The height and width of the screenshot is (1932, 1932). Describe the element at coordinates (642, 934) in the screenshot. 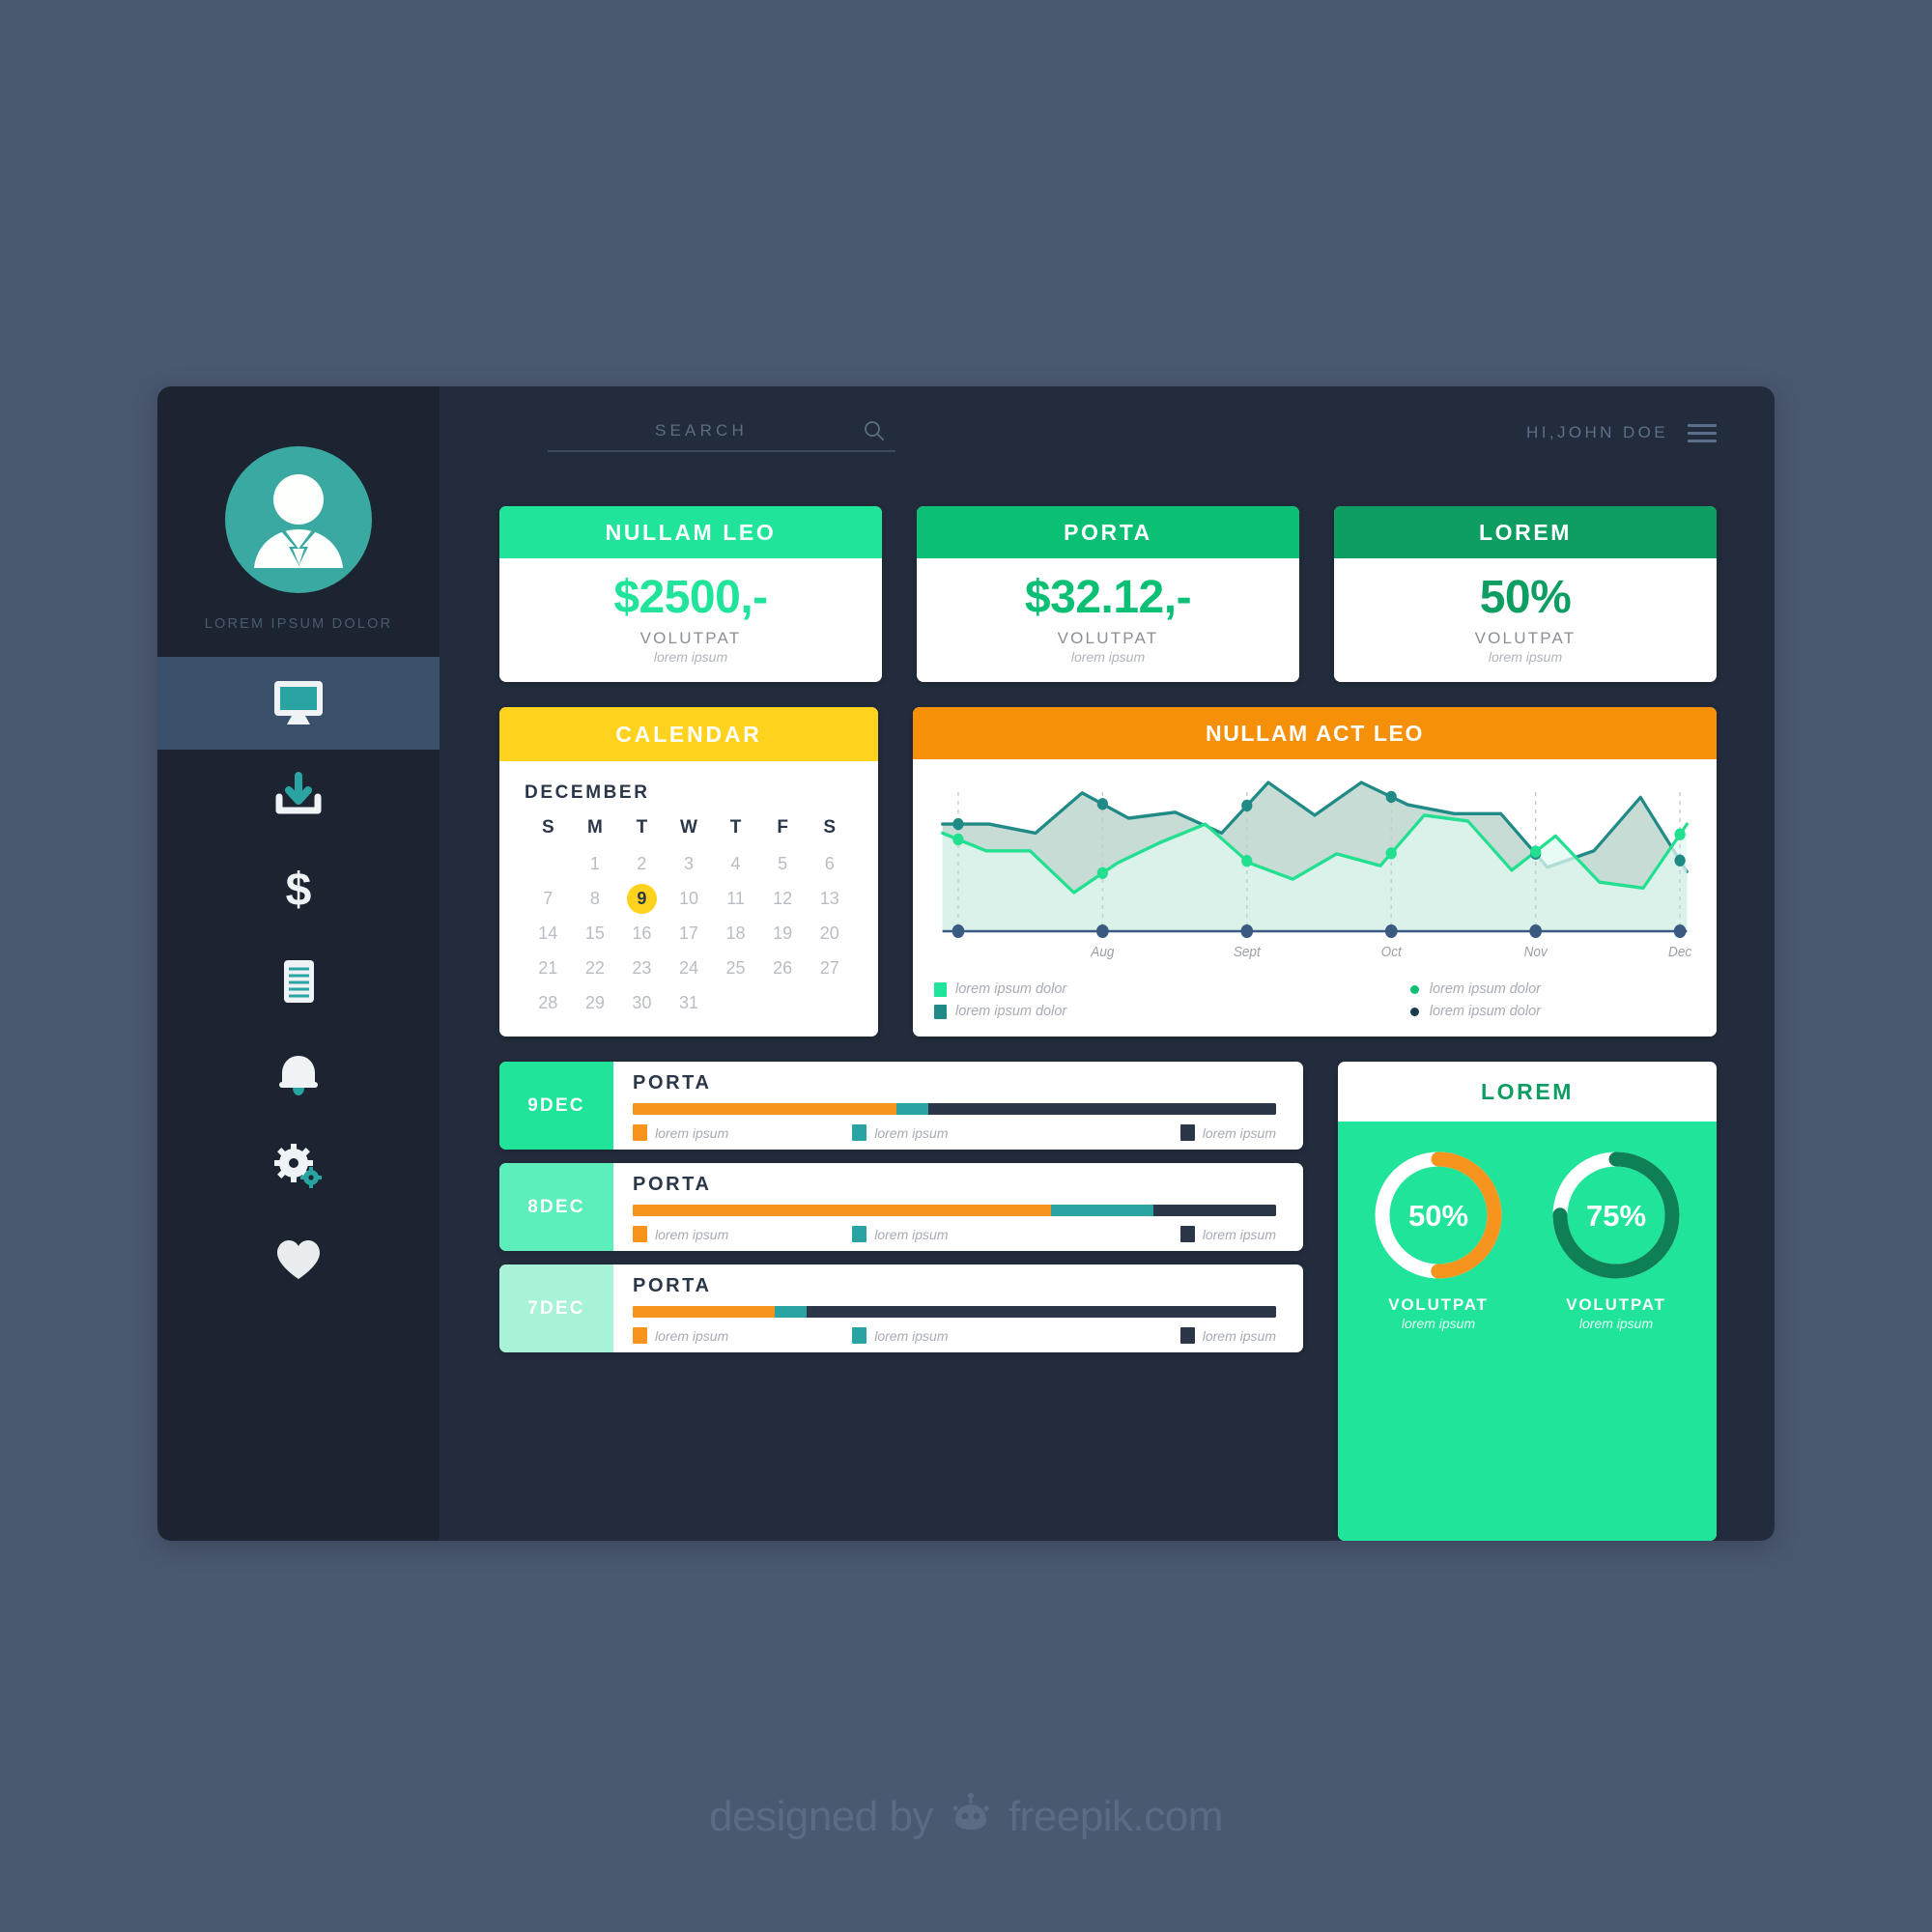

I see `calendar-day: 16` at that location.